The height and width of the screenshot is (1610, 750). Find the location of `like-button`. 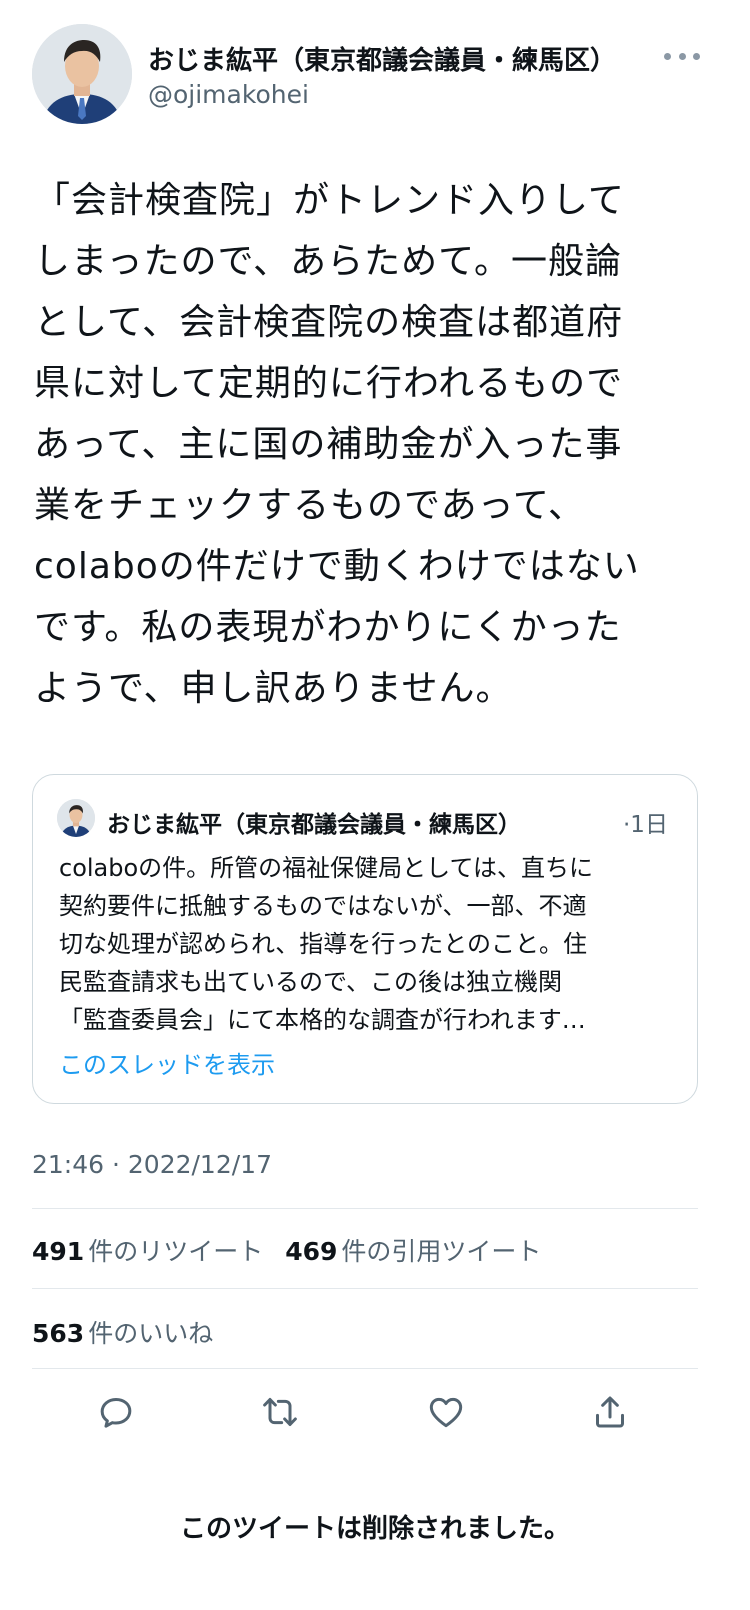

like-button is located at coordinates (446, 1412).